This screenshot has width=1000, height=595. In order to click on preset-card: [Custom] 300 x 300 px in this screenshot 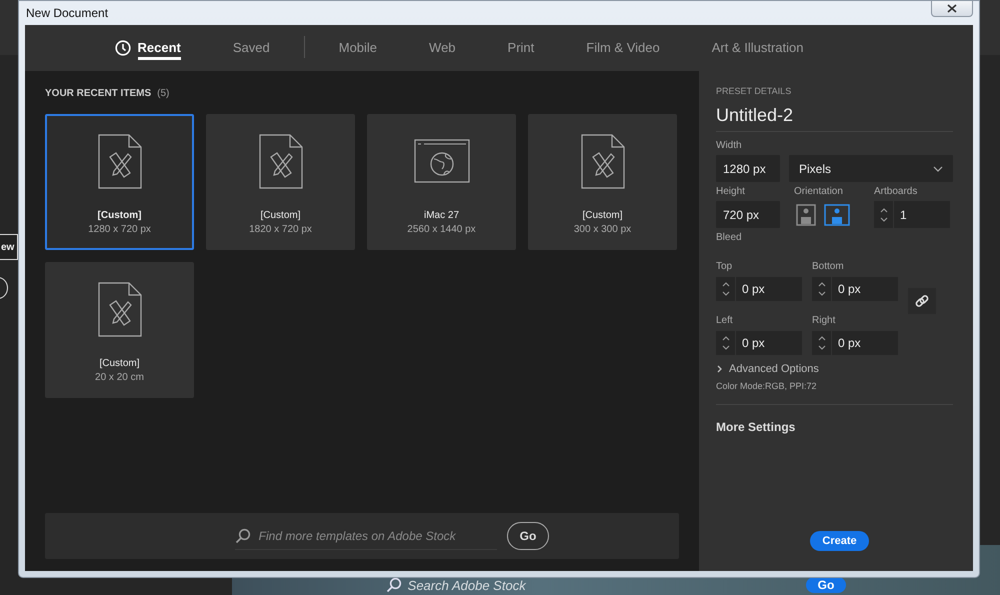, I will do `click(602, 182)`.